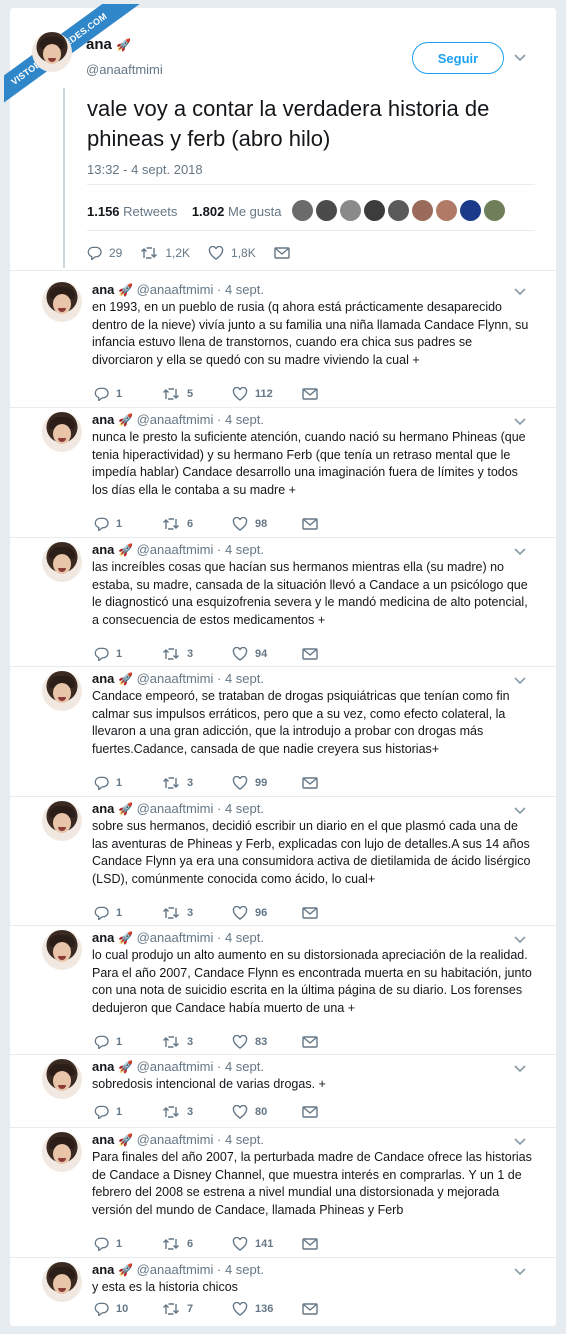 This screenshot has height=1334, width=566. I want to click on likes-count: 1.802, so click(208, 211).